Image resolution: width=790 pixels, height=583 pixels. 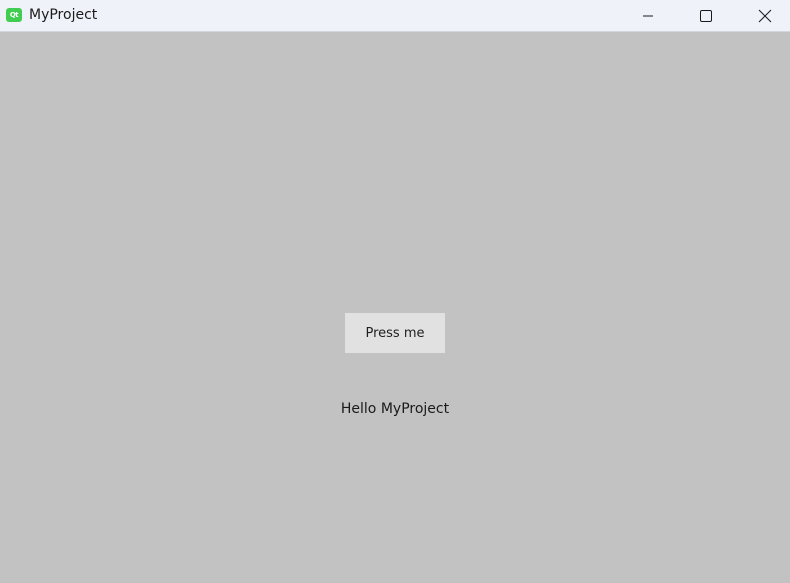 What do you see at coordinates (395, 333) in the screenshot?
I see `press-me-button: Press me` at bounding box center [395, 333].